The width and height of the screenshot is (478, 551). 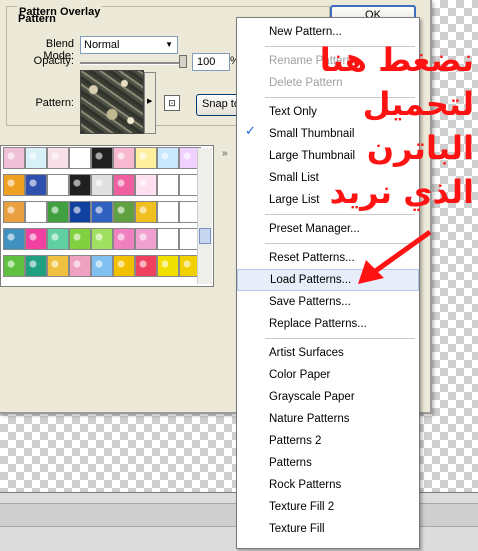 I want to click on picker-menu-icon: », so click(x=225, y=153).